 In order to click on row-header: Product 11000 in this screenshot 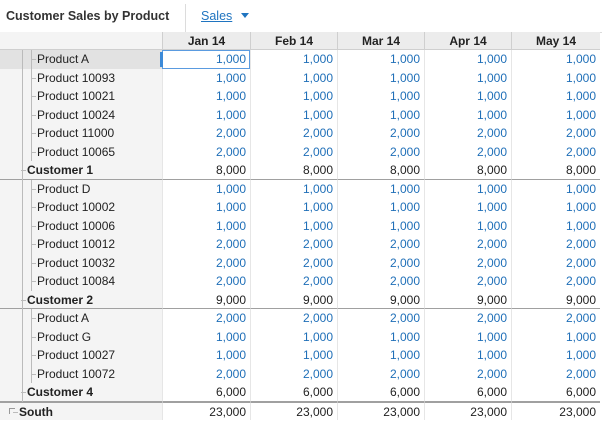, I will do `click(81, 133)`.